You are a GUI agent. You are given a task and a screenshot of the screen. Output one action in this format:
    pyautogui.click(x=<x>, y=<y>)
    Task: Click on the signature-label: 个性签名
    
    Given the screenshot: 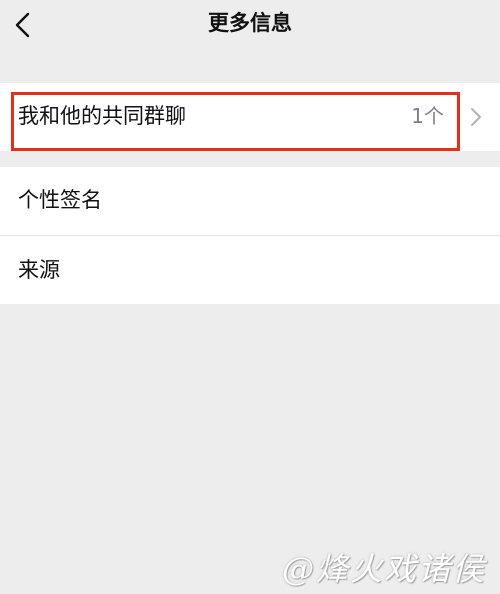 What is the action you would take?
    pyautogui.click(x=60, y=200)
    